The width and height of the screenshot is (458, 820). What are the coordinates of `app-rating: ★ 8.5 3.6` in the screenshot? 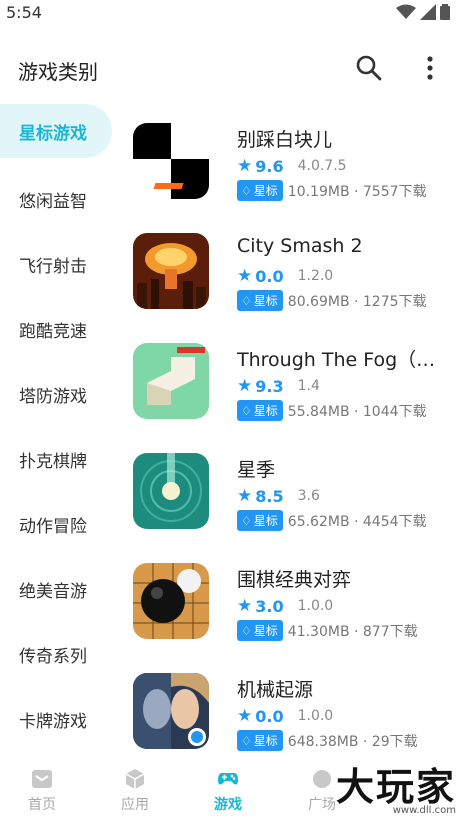 It's located at (278, 496).